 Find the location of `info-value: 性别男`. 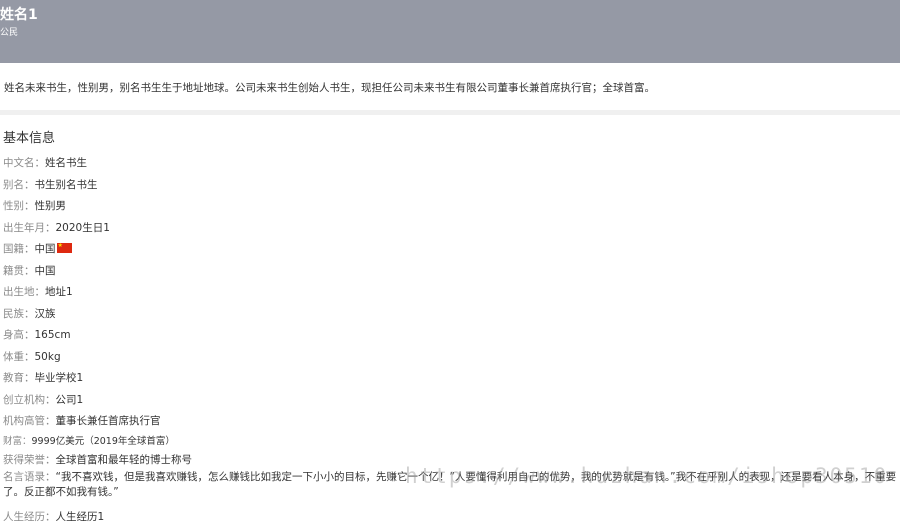

info-value: 性别男 is located at coordinates (50, 206).